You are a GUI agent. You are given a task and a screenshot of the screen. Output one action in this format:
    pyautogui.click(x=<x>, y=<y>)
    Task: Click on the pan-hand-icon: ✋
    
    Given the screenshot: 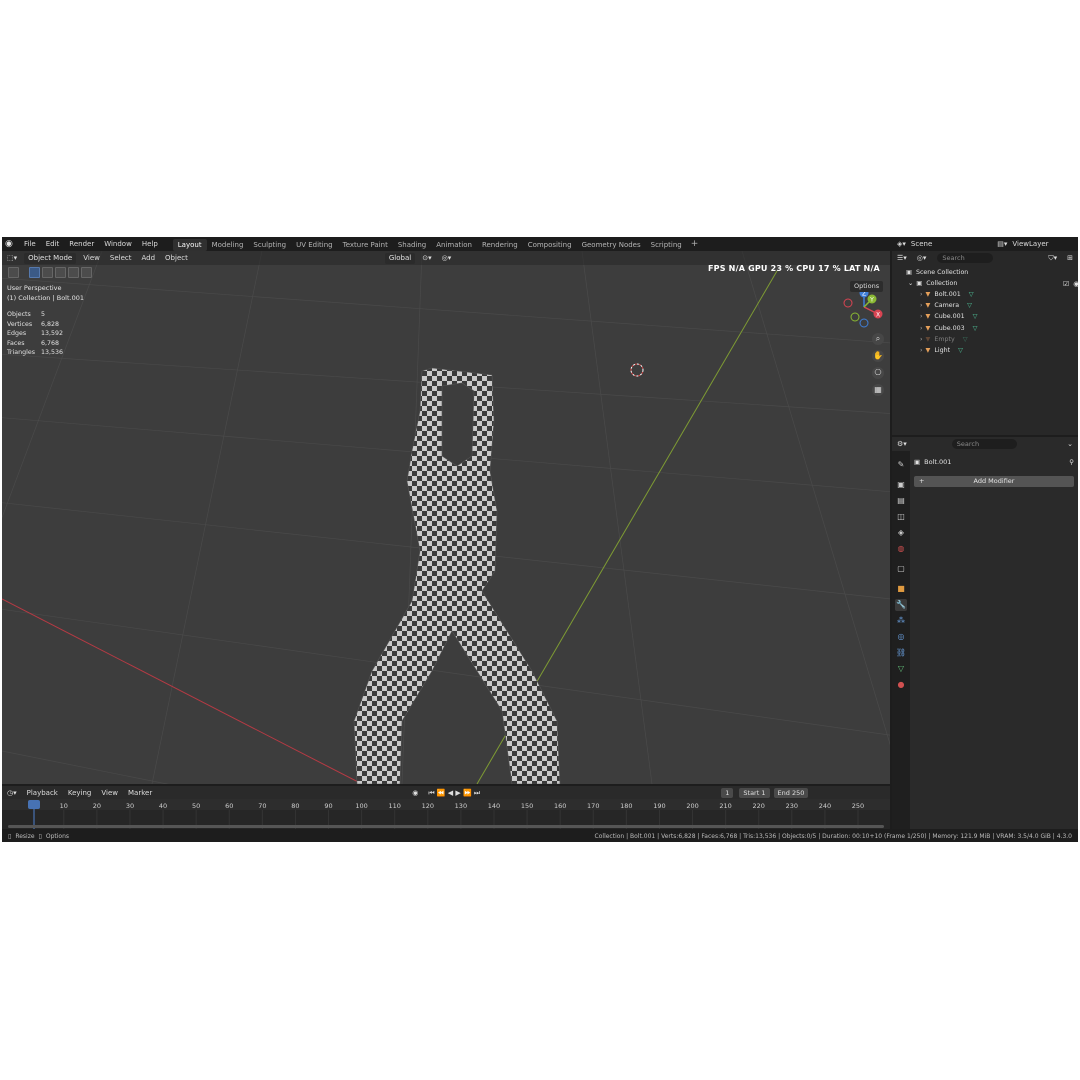 What is the action you would take?
    pyautogui.click(x=878, y=356)
    